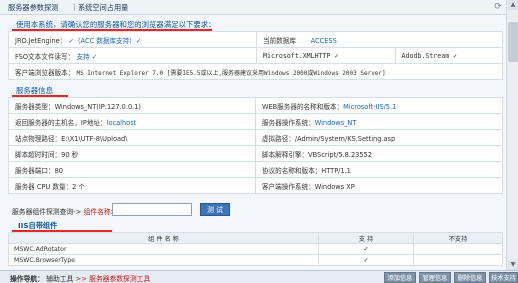  What do you see at coordinates (366, 238) in the screenshot?
I see `header-support: 支 持` at bounding box center [366, 238].